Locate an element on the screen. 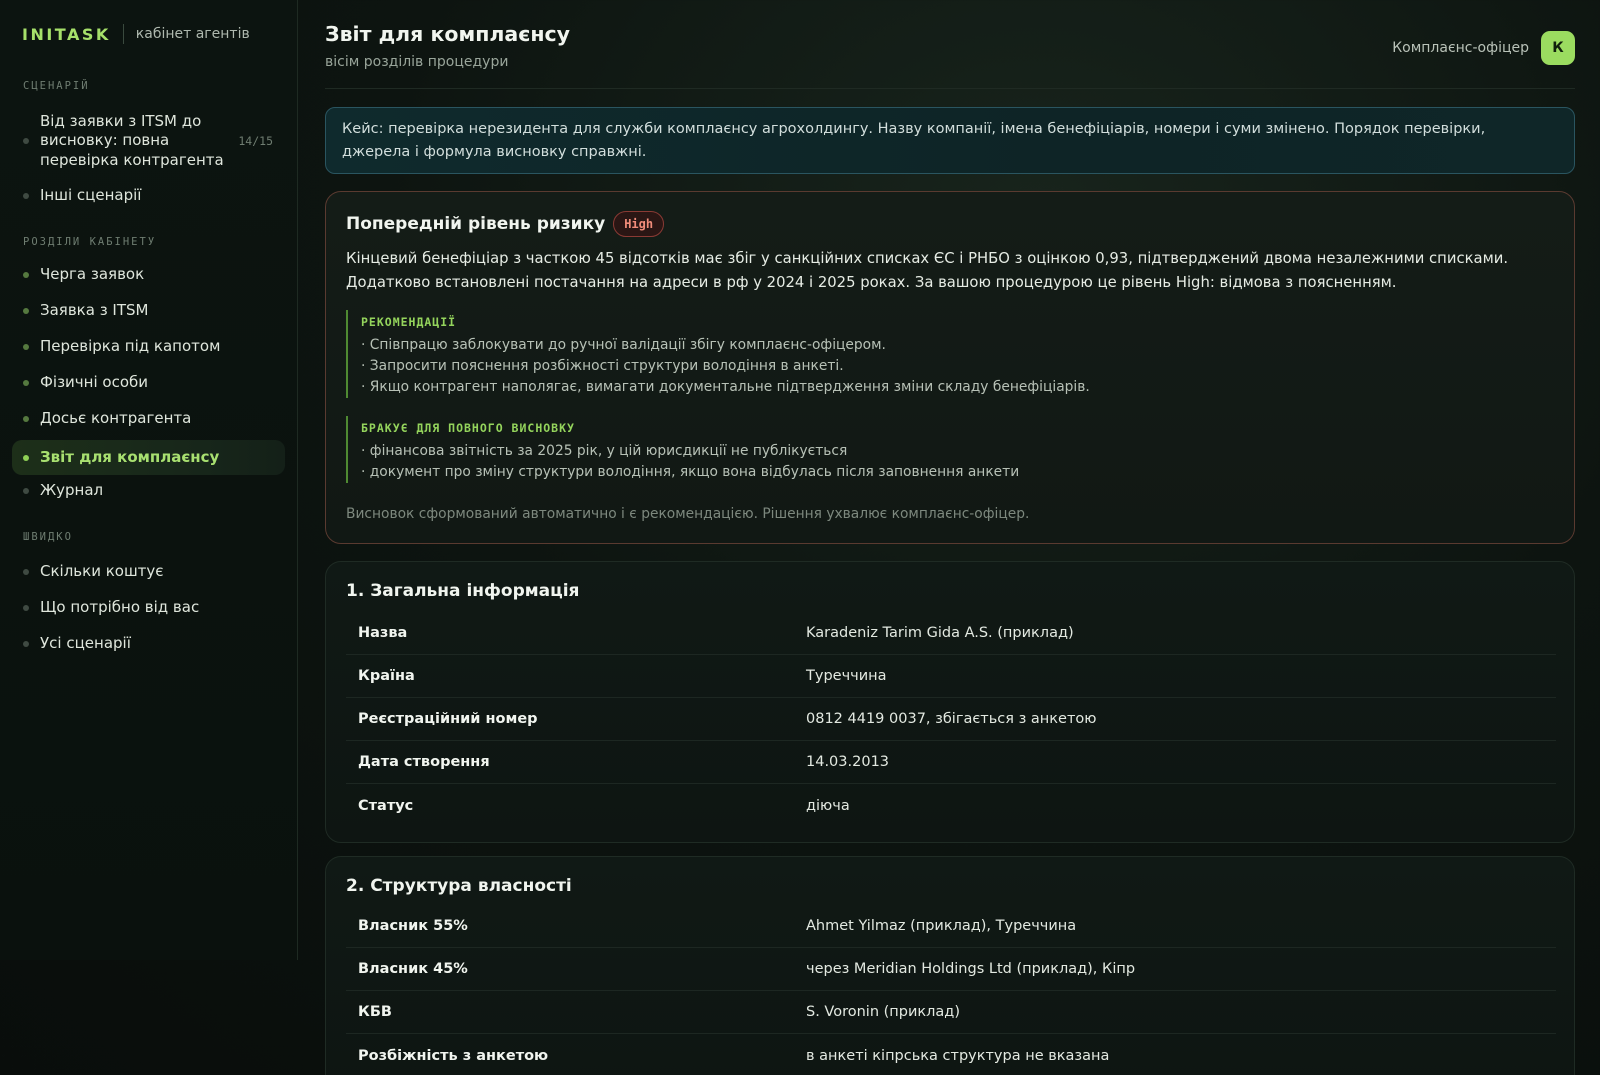 The width and height of the screenshot is (1600, 1075). user-role: Комплаєнс-офіцер is located at coordinates (1460, 48).